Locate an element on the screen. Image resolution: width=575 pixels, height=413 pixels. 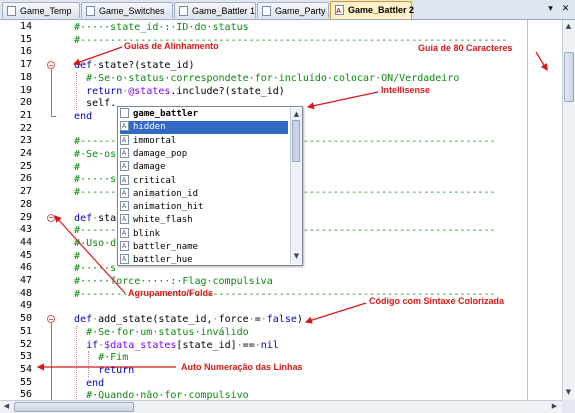
intellisense-item-label: hidden is located at coordinates (149, 127).